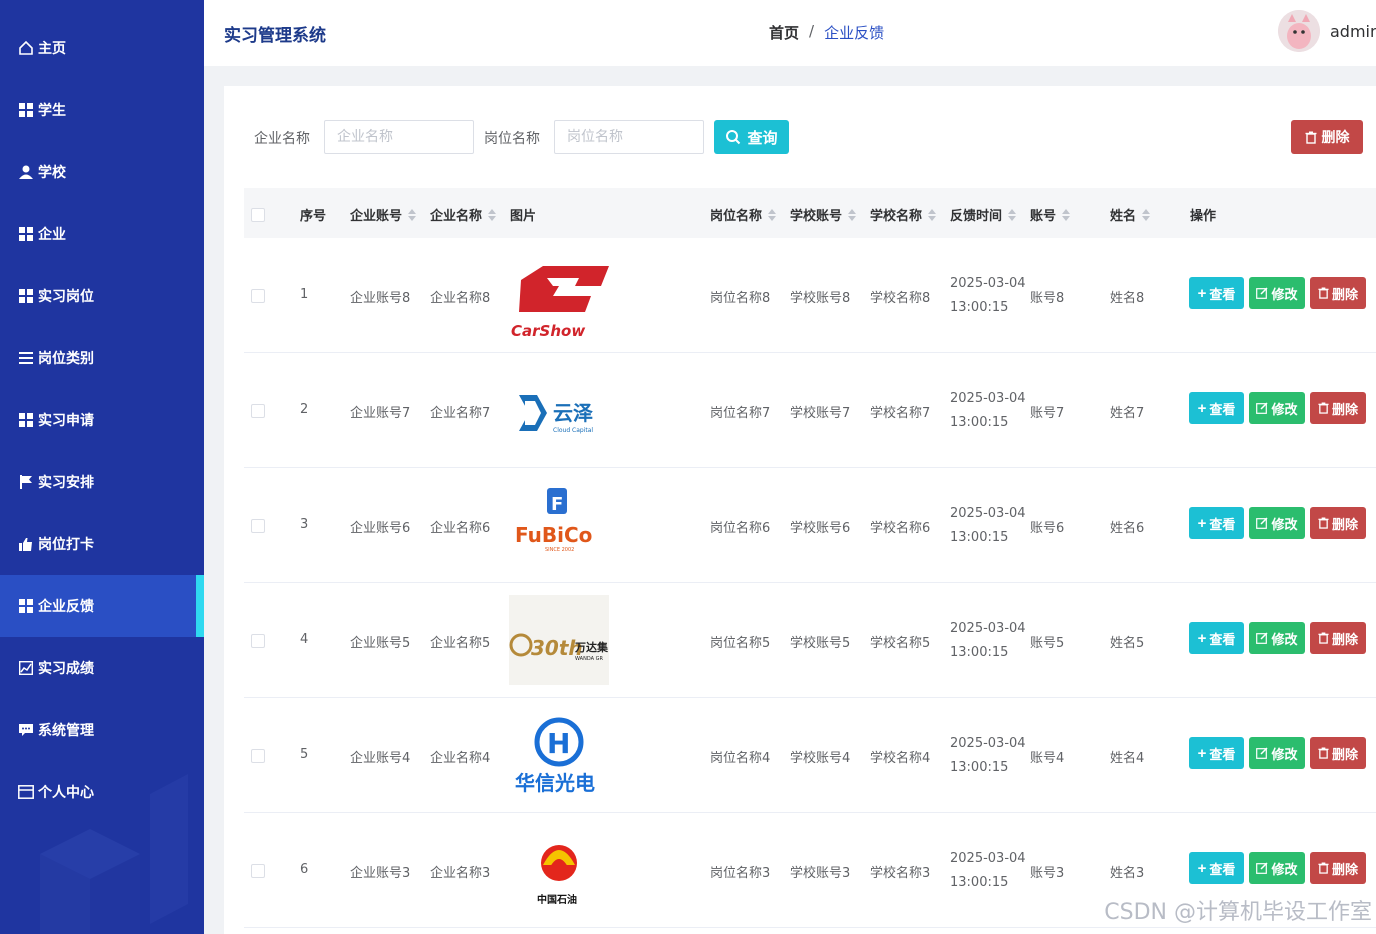  What do you see at coordinates (751, 137) in the screenshot?
I see `query-button: 查询` at bounding box center [751, 137].